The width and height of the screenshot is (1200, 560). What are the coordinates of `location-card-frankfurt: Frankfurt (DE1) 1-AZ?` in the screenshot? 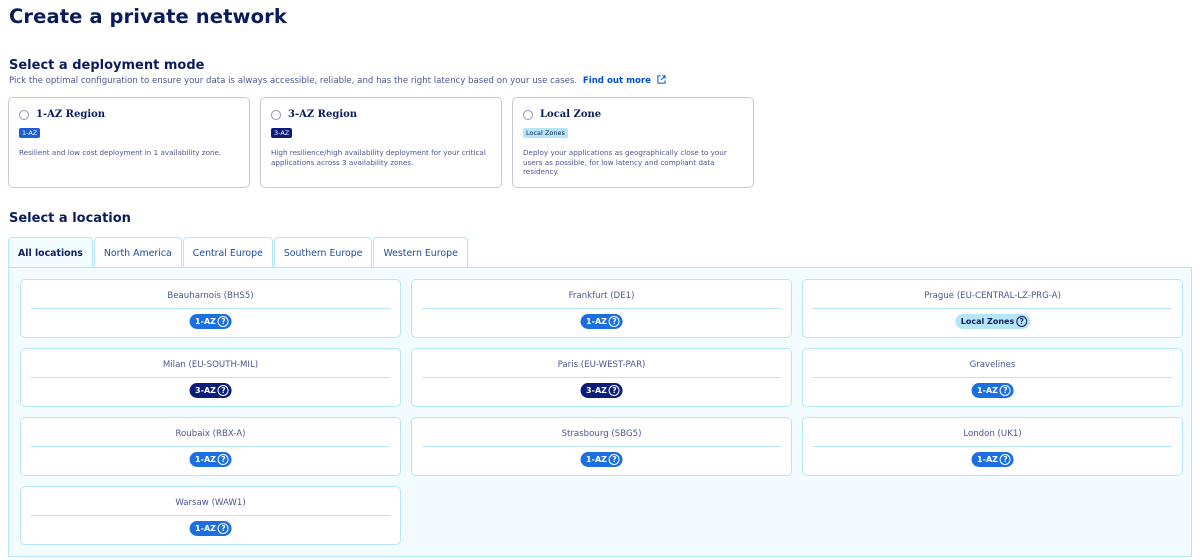 It's located at (601, 308).